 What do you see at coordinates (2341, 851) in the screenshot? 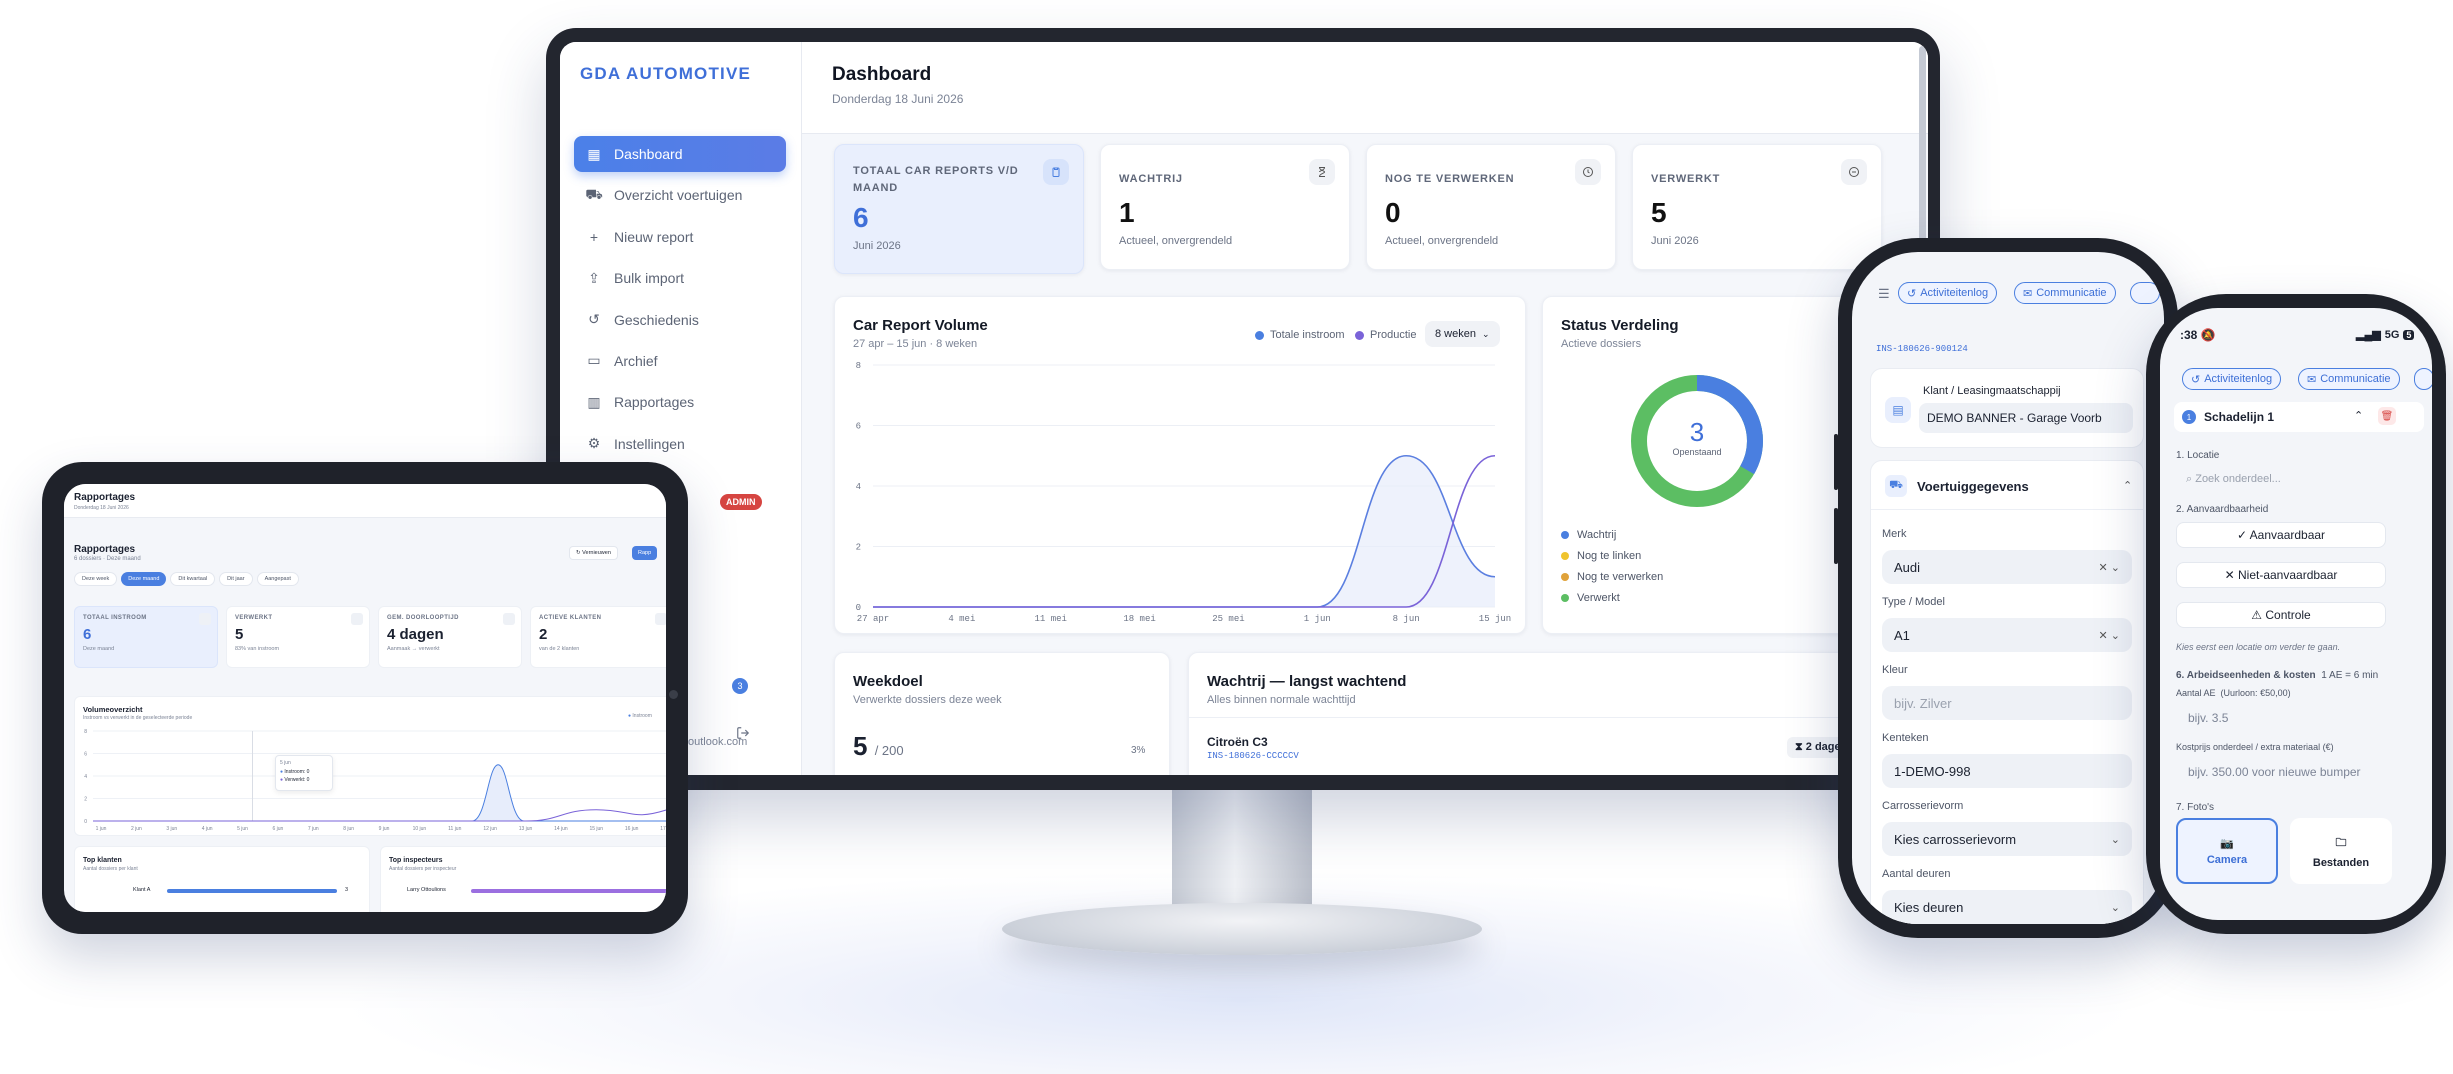
I see `bestanden-button: 🗀 Bestanden` at bounding box center [2341, 851].